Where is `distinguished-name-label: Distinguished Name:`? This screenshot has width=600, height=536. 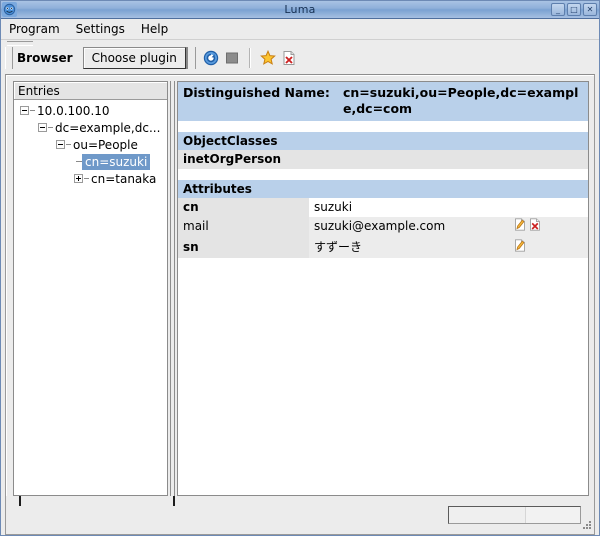
distinguished-name-label: Distinguished Name: is located at coordinates (256, 92).